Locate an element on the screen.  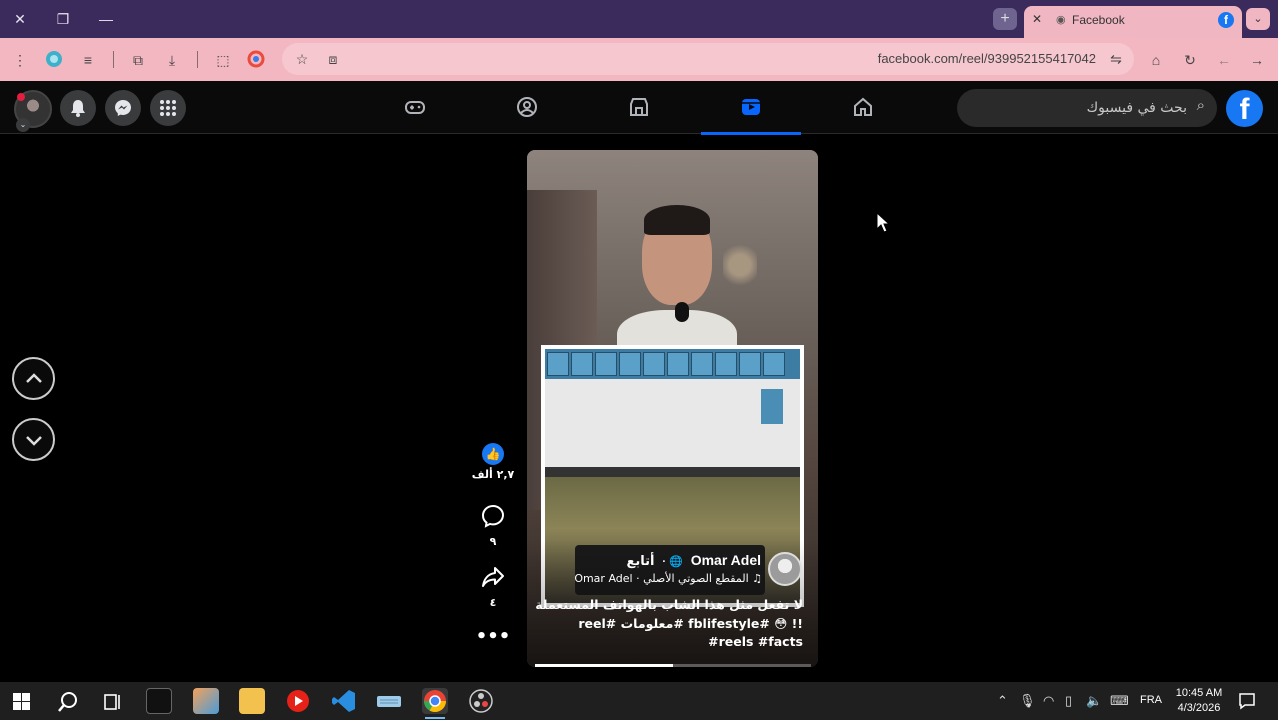
bookmark-star-icon: ☆ is located at coordinates (302, 59).